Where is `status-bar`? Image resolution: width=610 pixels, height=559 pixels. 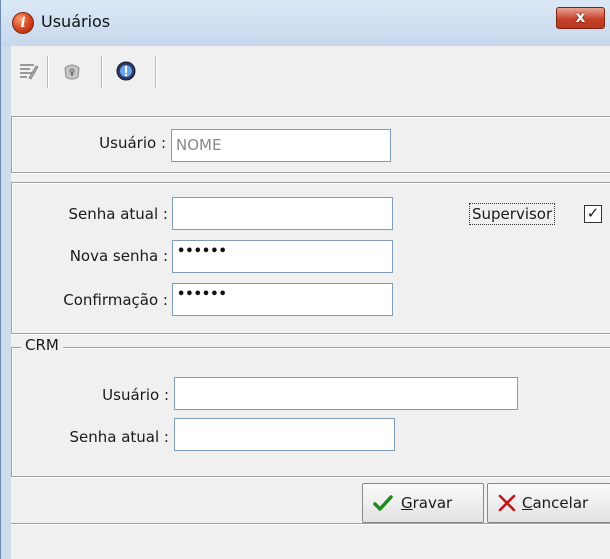 status-bar is located at coordinates (310, 541).